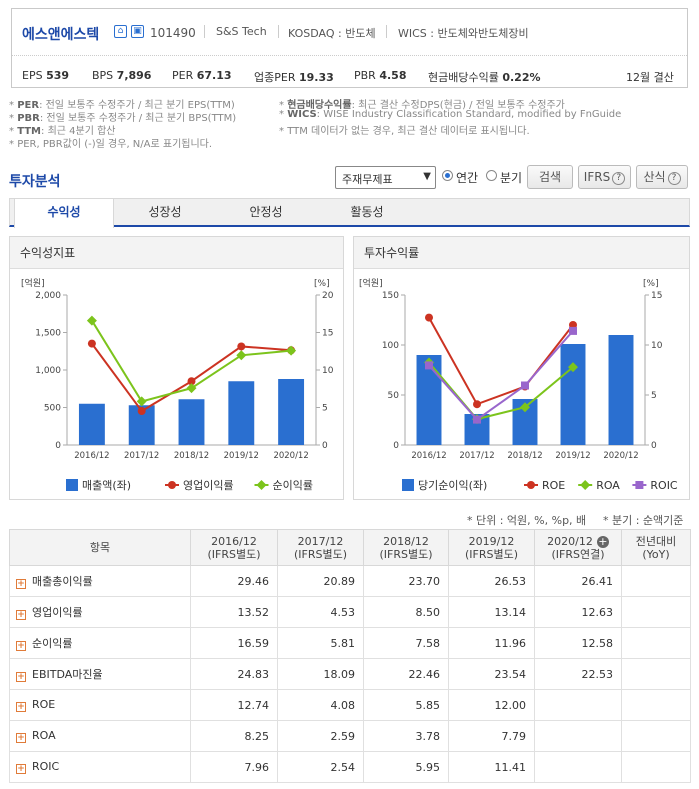 The image size is (699, 789). I want to click on table-cell: 24.83, so click(234, 674).